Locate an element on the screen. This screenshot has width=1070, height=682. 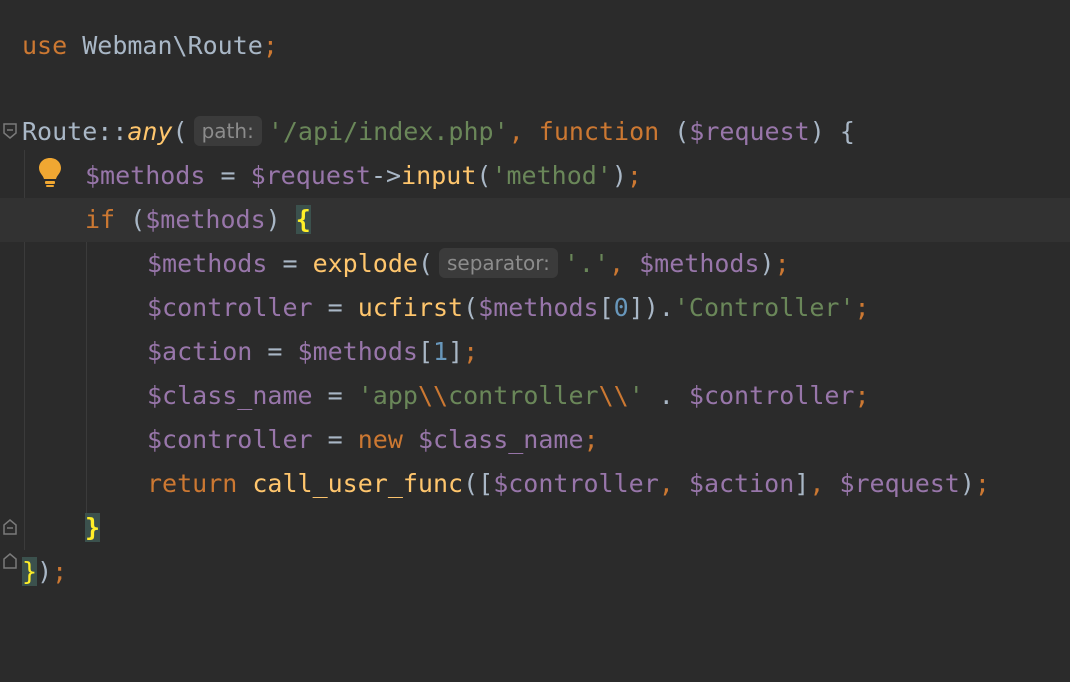
keyword-new: new is located at coordinates (380, 439).